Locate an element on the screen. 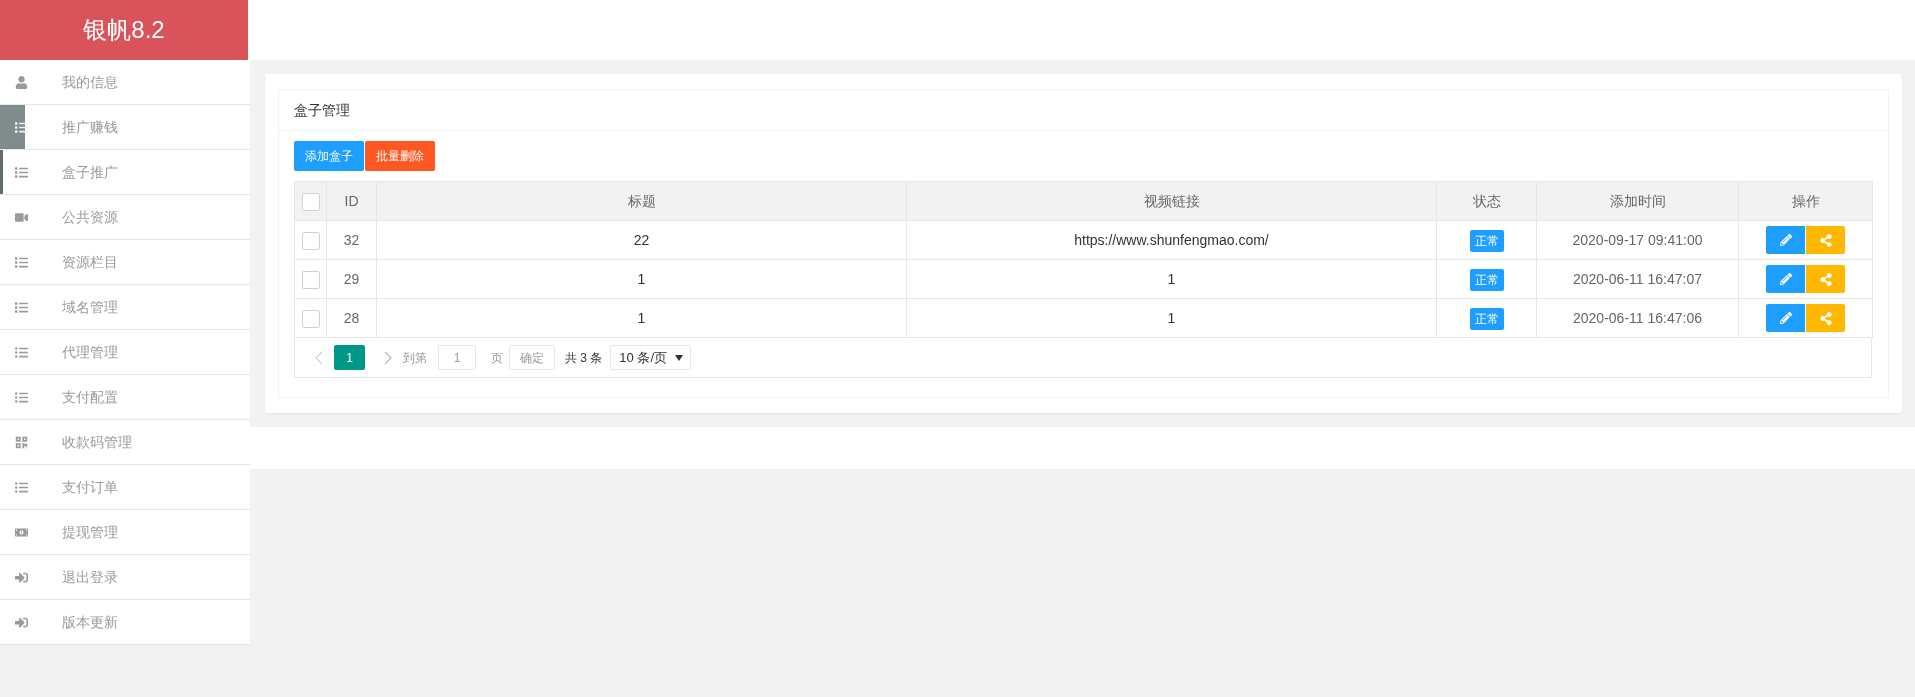 This screenshot has height=697, width=1915. confirm-button: 确定 is located at coordinates (532, 357).